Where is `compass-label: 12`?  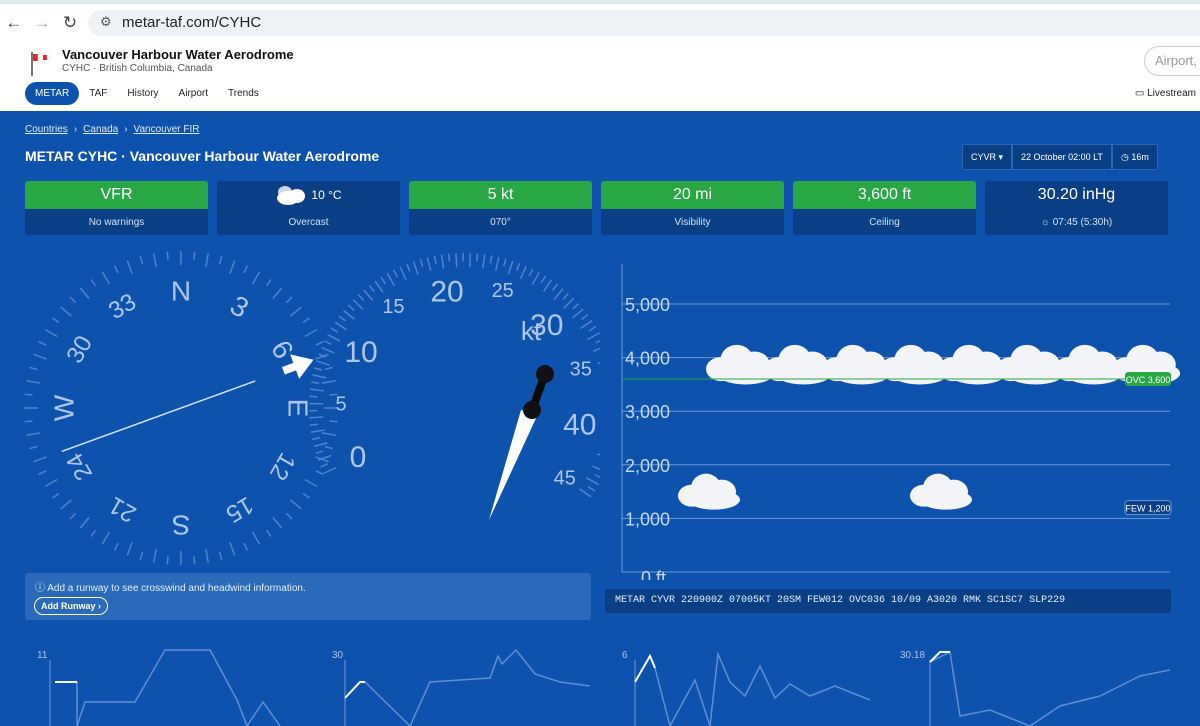 compass-label: 12 is located at coordinates (282, 466).